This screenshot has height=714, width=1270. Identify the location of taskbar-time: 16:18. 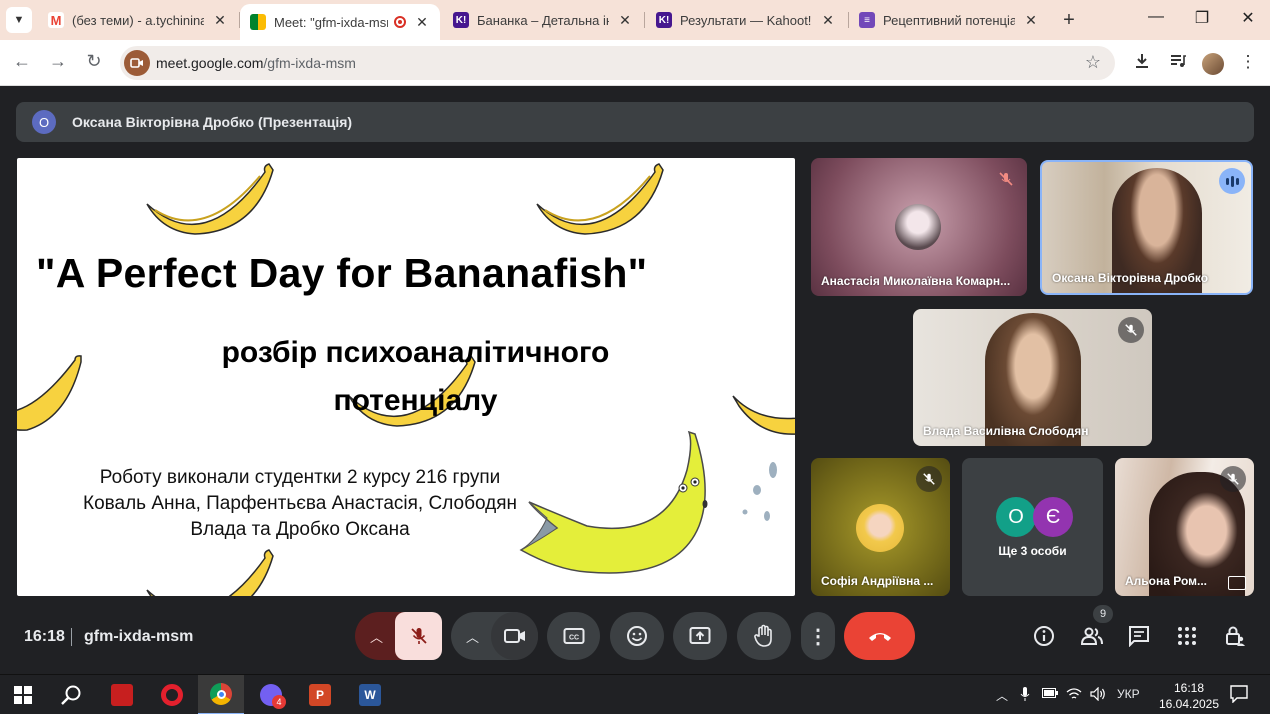
(1189, 688).